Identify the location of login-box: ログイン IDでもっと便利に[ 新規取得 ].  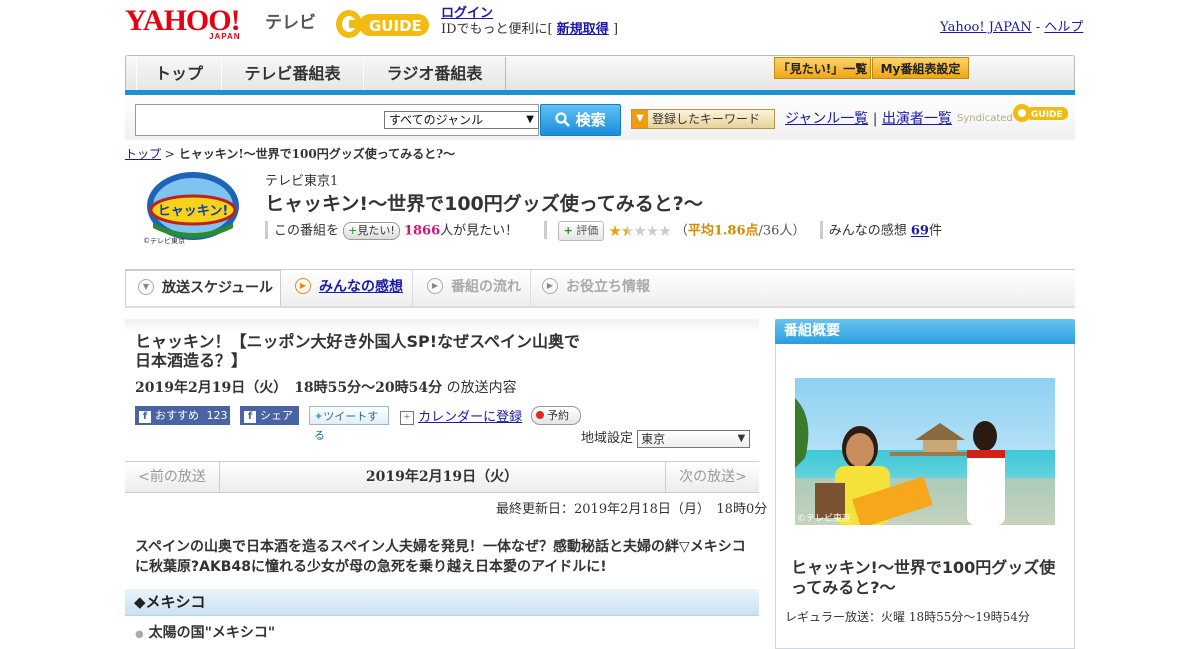
(529, 22).